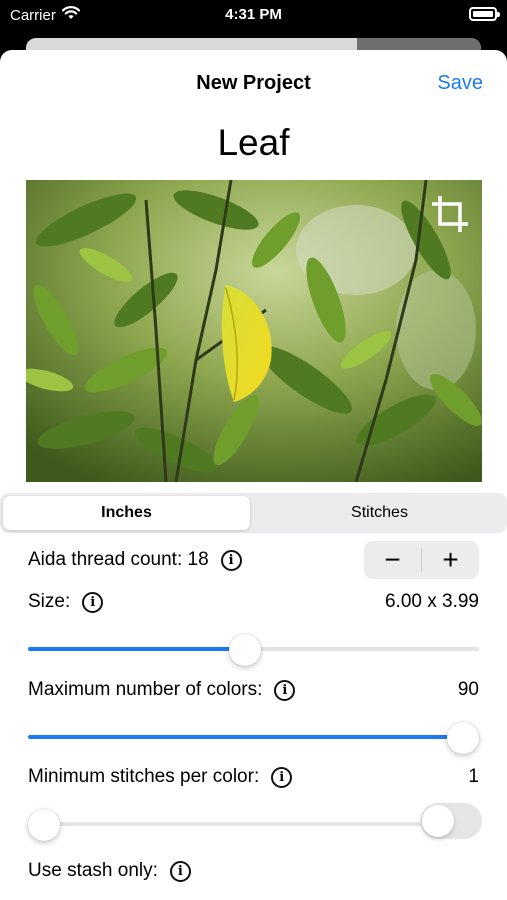 This screenshot has width=507, height=900. What do you see at coordinates (473, 776) in the screenshot?
I see `min-stitches-value: 1` at bounding box center [473, 776].